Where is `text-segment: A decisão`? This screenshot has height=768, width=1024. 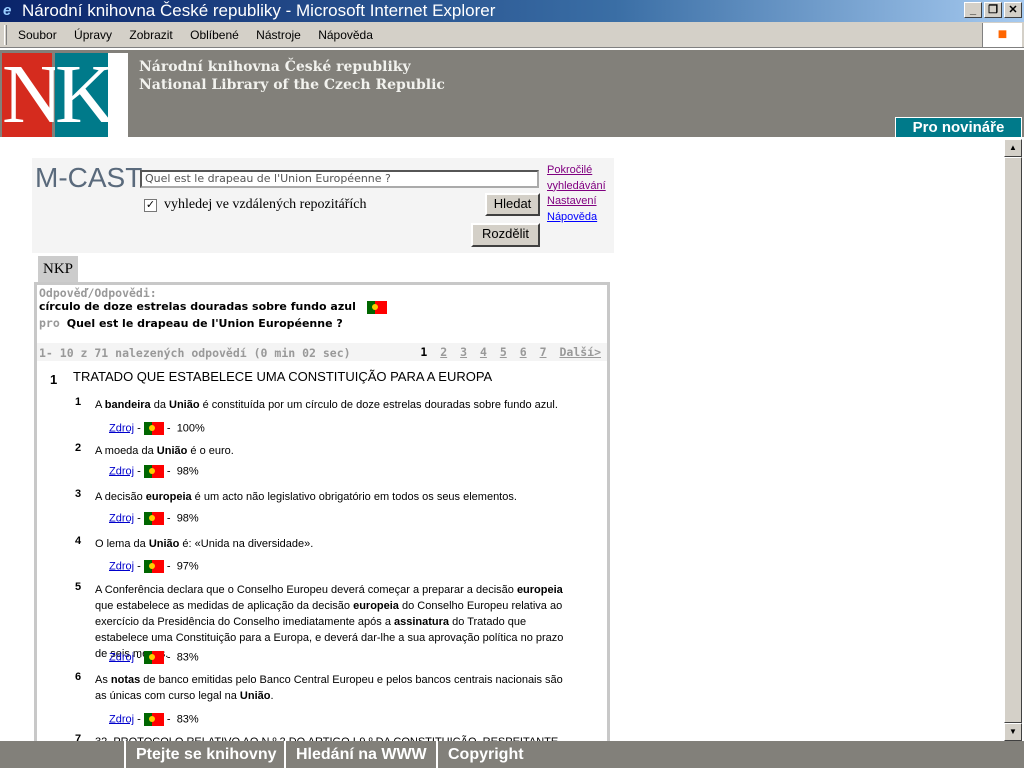 text-segment: A decisão is located at coordinates (120, 497).